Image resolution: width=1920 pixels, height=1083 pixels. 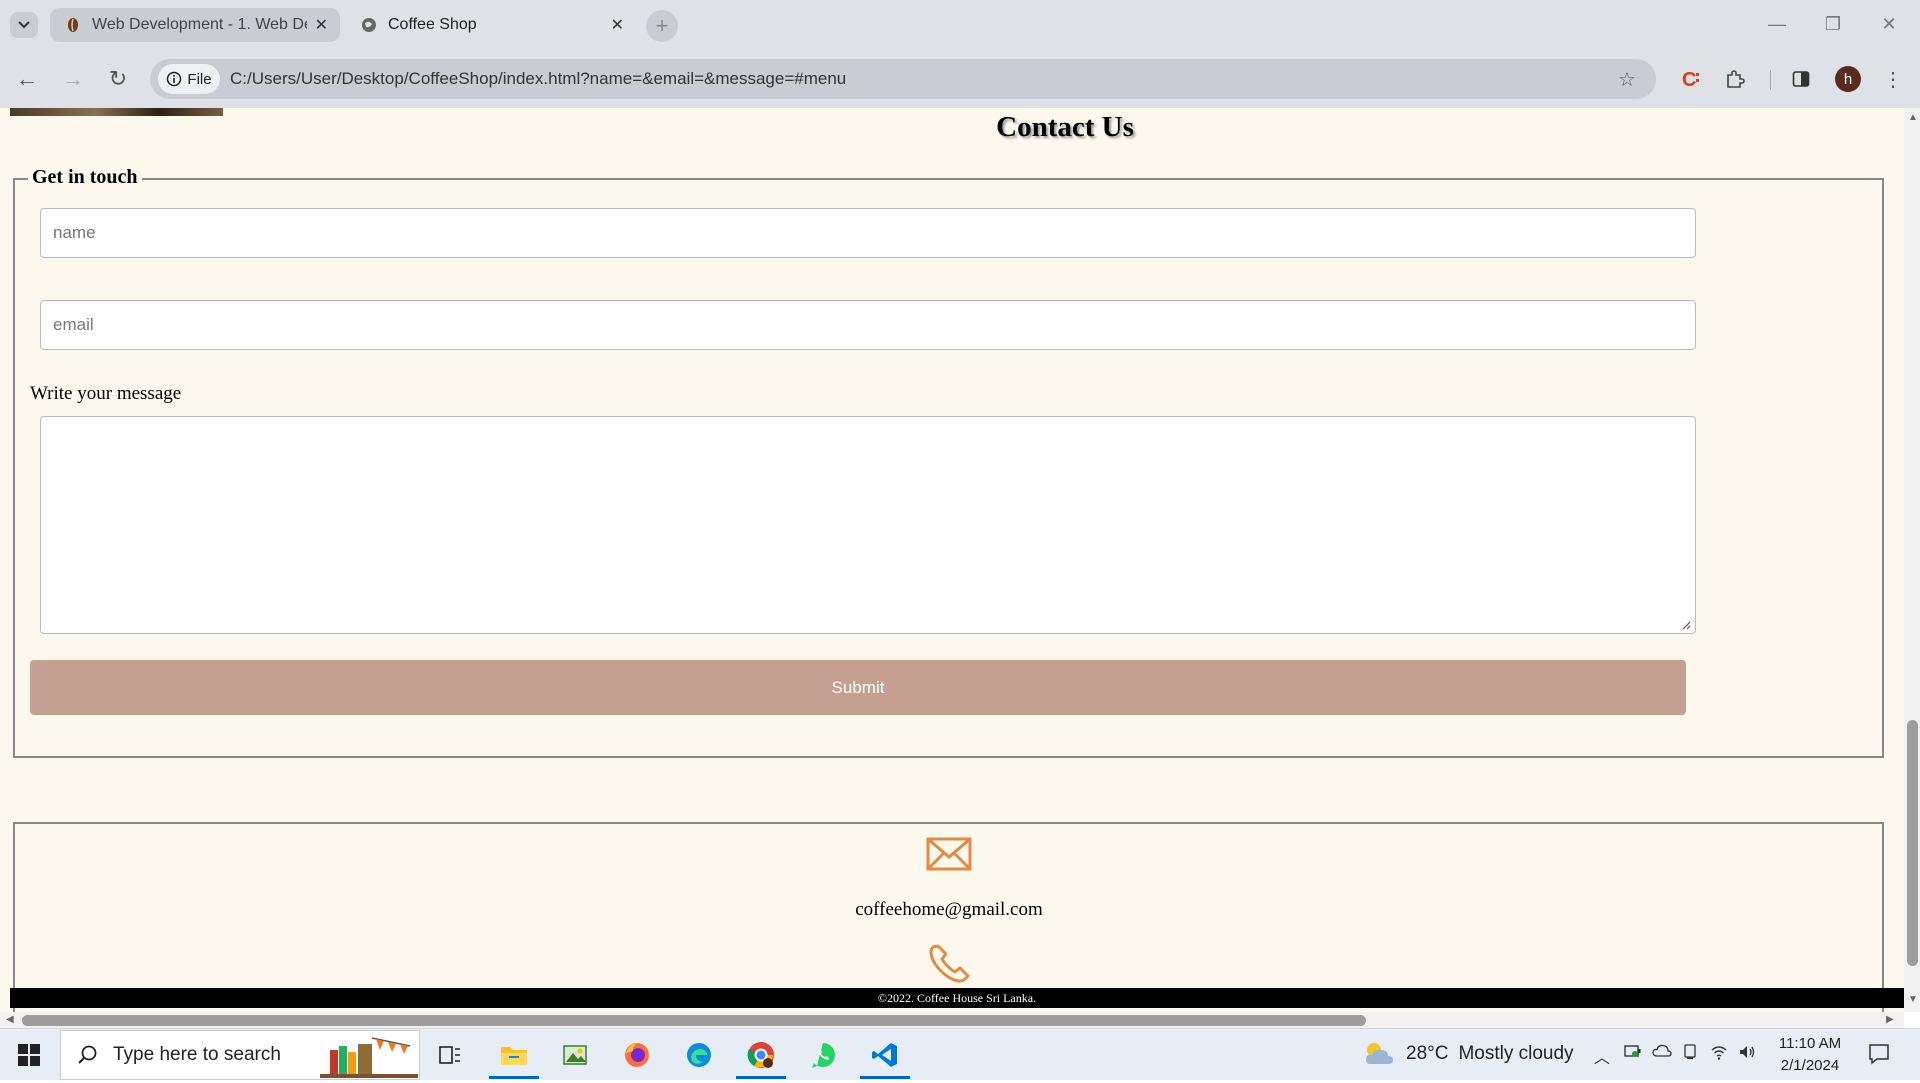 What do you see at coordinates (369, 25) in the screenshot?
I see `globe-icon` at bounding box center [369, 25].